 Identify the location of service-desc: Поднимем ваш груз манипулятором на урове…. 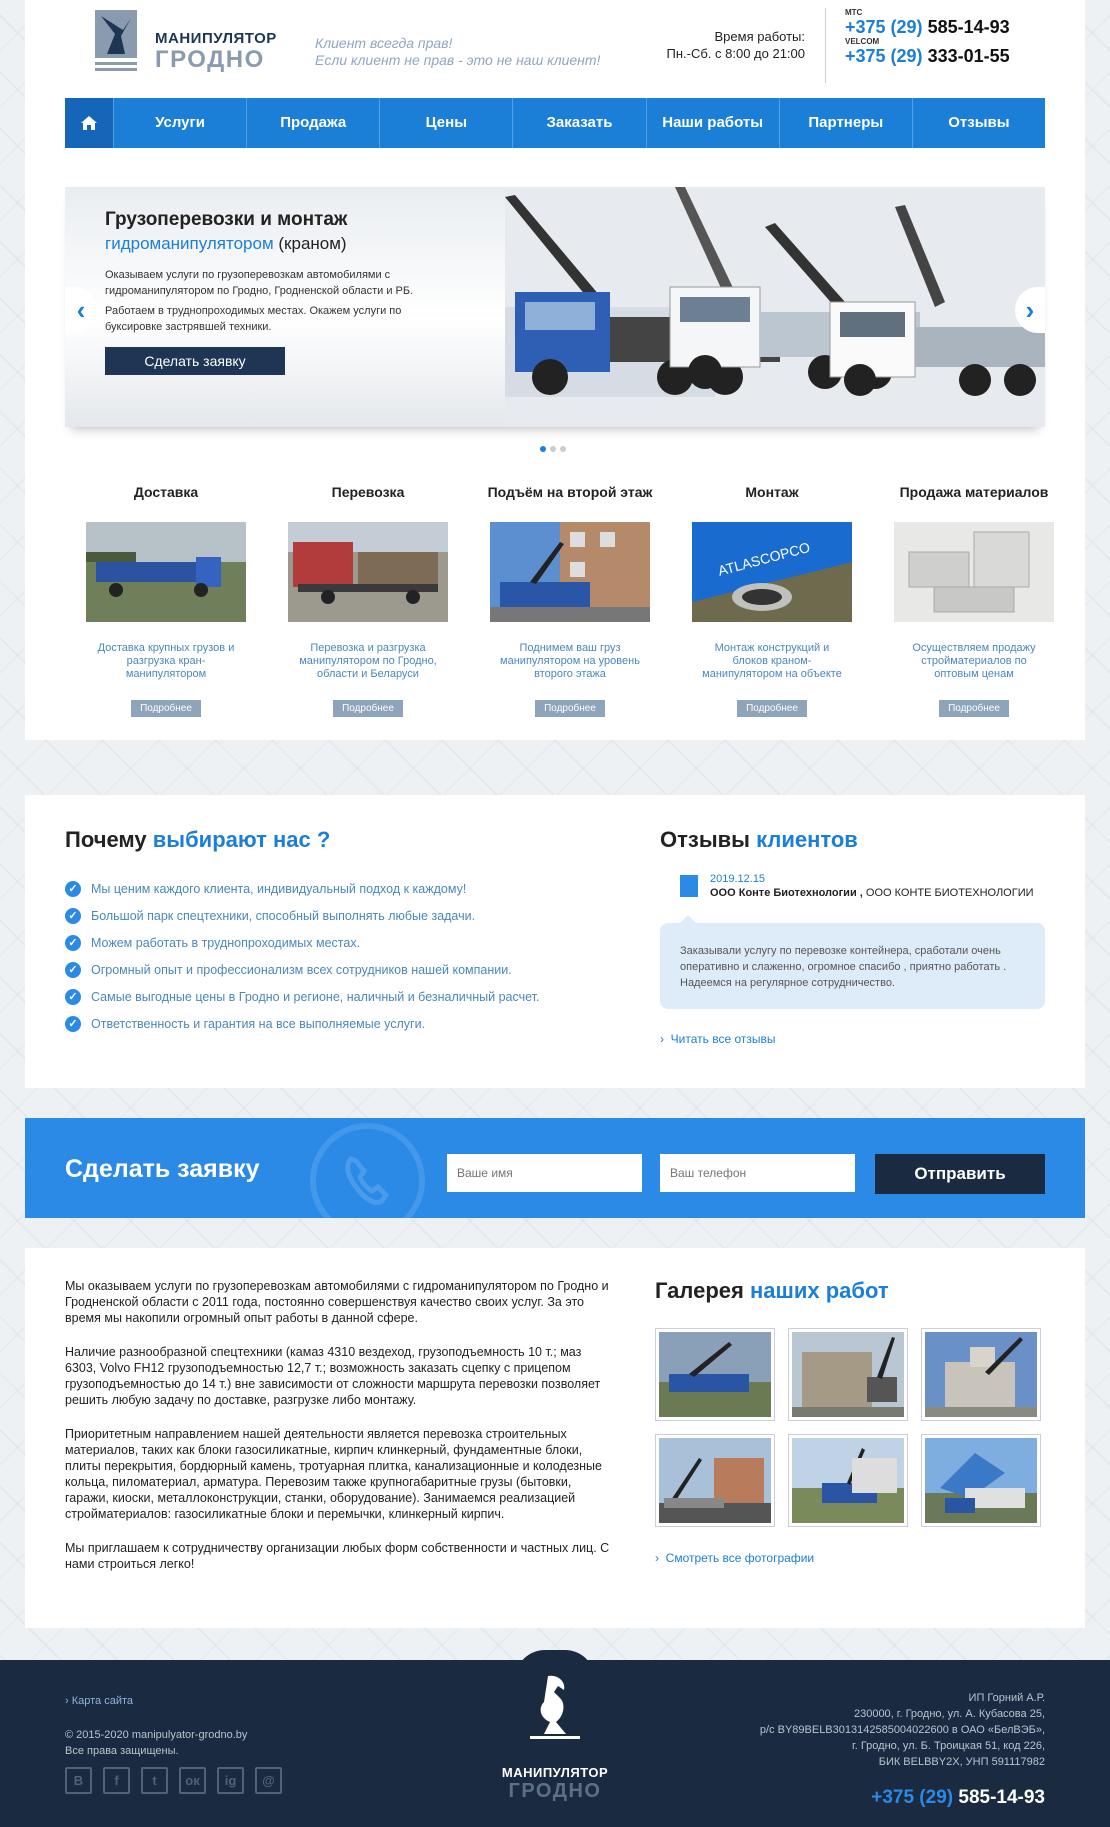
(570, 661).